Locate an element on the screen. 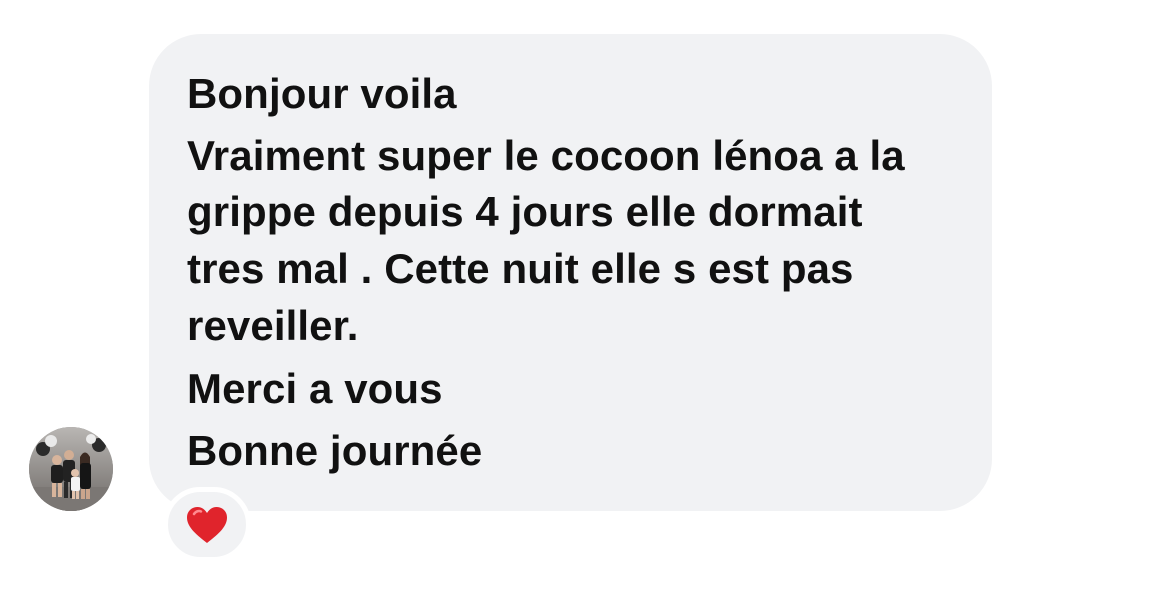  message-line: Bonjour voila is located at coordinates (322, 93).